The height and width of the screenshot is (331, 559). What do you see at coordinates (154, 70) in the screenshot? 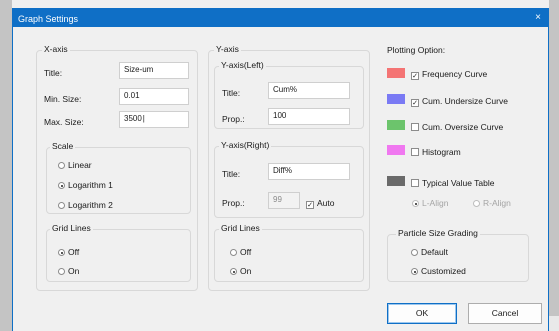
I see `x-title-input: Size-um` at bounding box center [154, 70].